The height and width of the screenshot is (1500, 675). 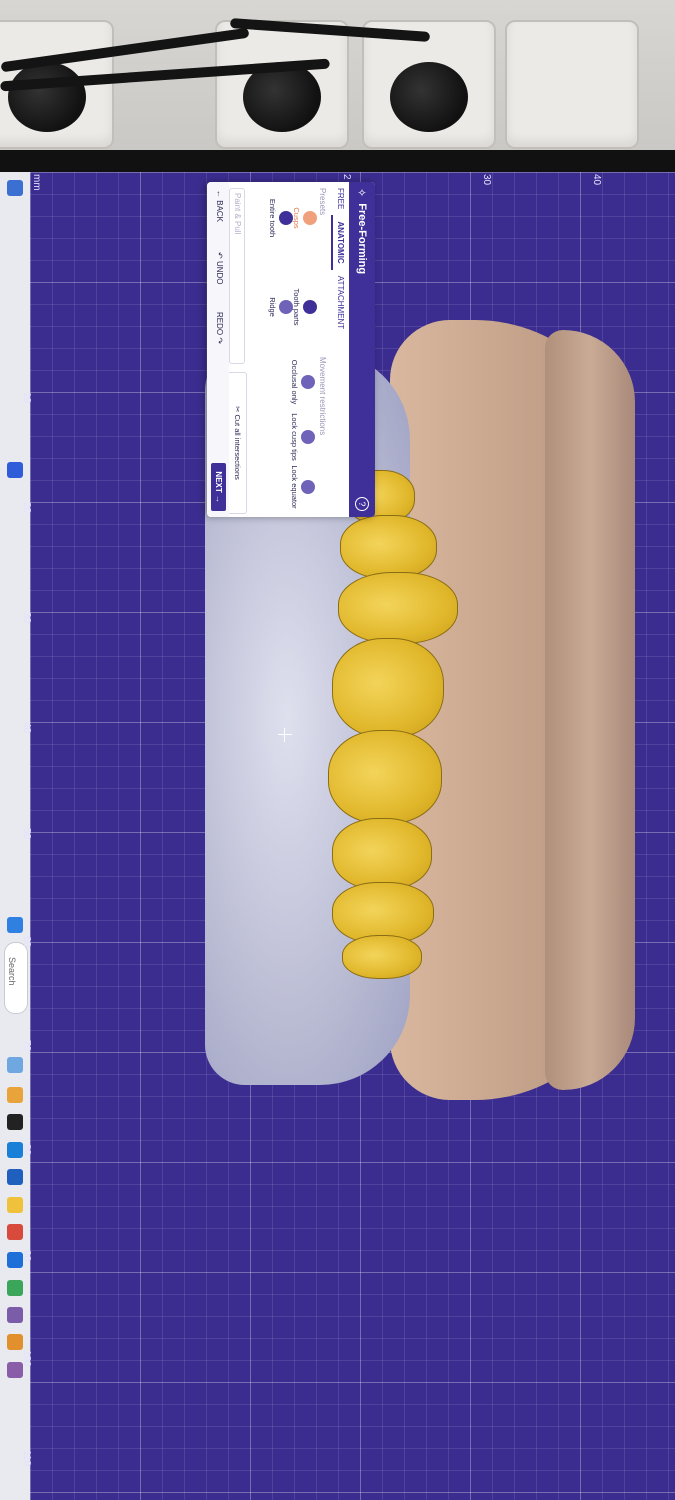 I want to click on restriction-lock-equator: Lock equator, so click(x=302, y=487).